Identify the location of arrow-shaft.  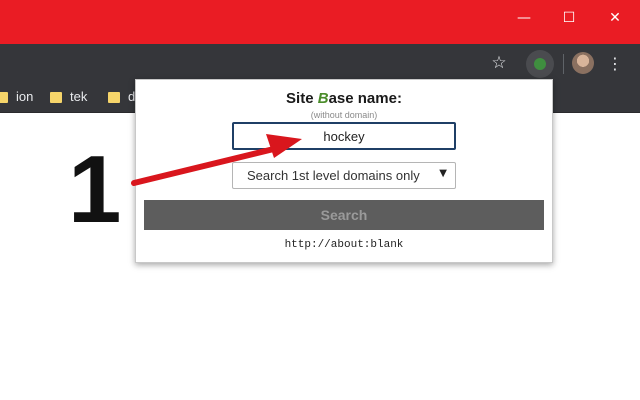
(208, 165).